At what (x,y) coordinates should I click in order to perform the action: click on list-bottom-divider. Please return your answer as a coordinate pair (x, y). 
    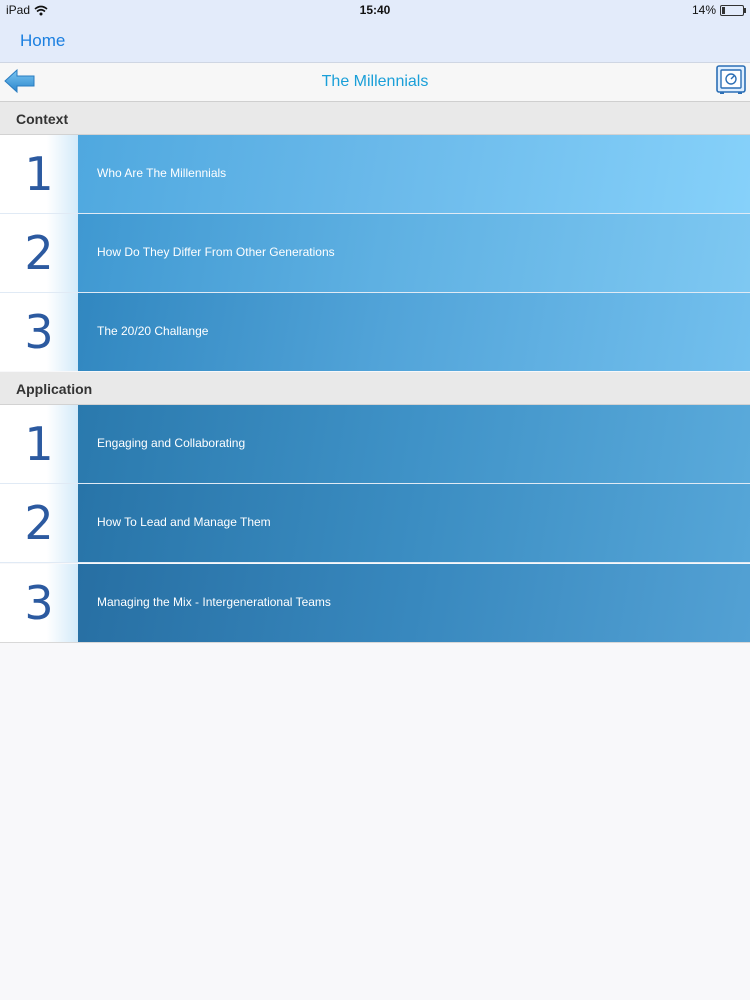
    Looking at the image, I should click on (375, 642).